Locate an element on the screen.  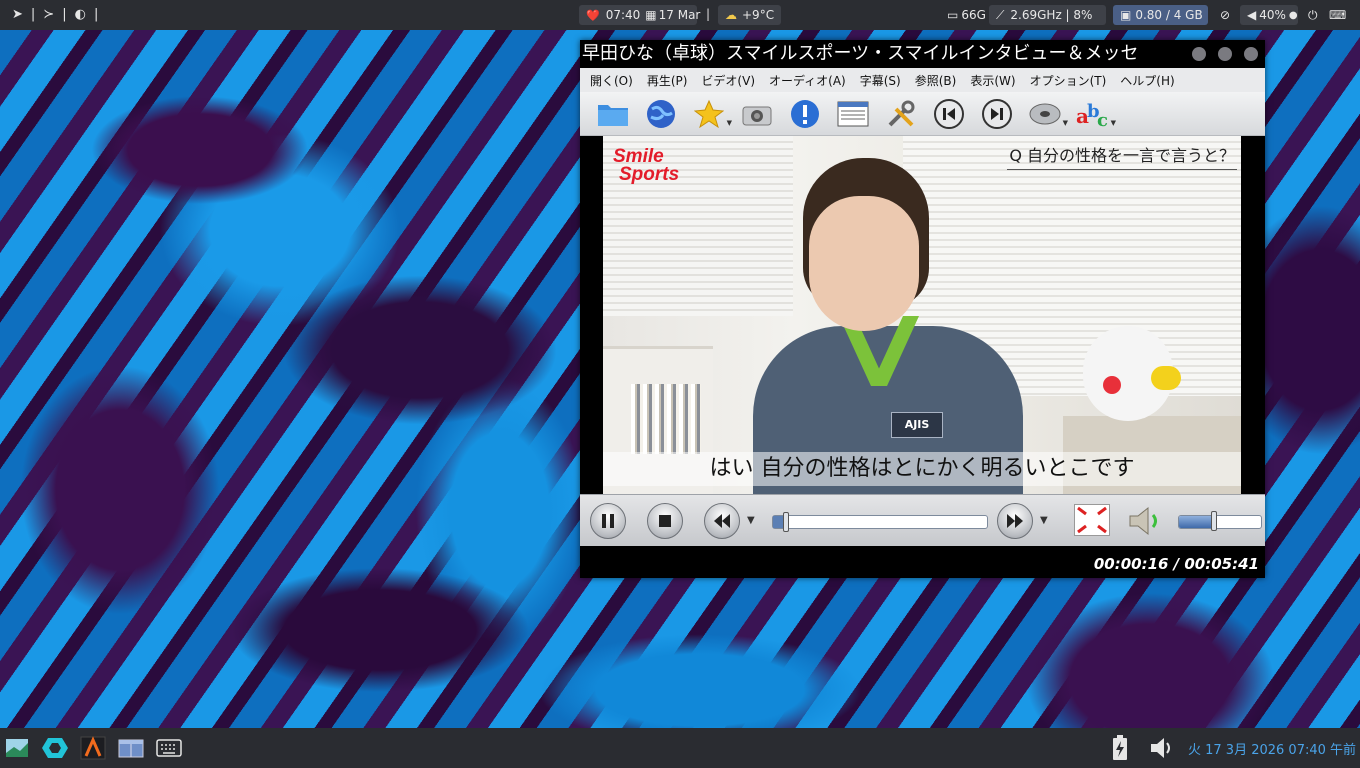
cpu-widget: ⟋ 2.69GHz | 8% is located at coordinates (1047, 15).